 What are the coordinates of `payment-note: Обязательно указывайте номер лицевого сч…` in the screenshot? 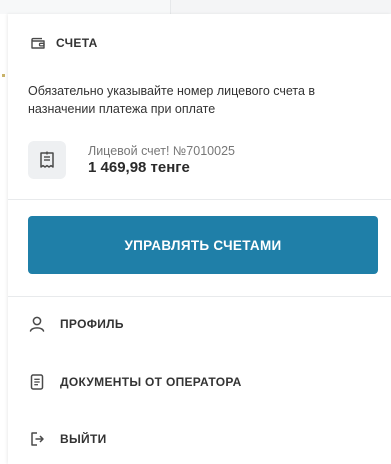 It's located at (172, 100).